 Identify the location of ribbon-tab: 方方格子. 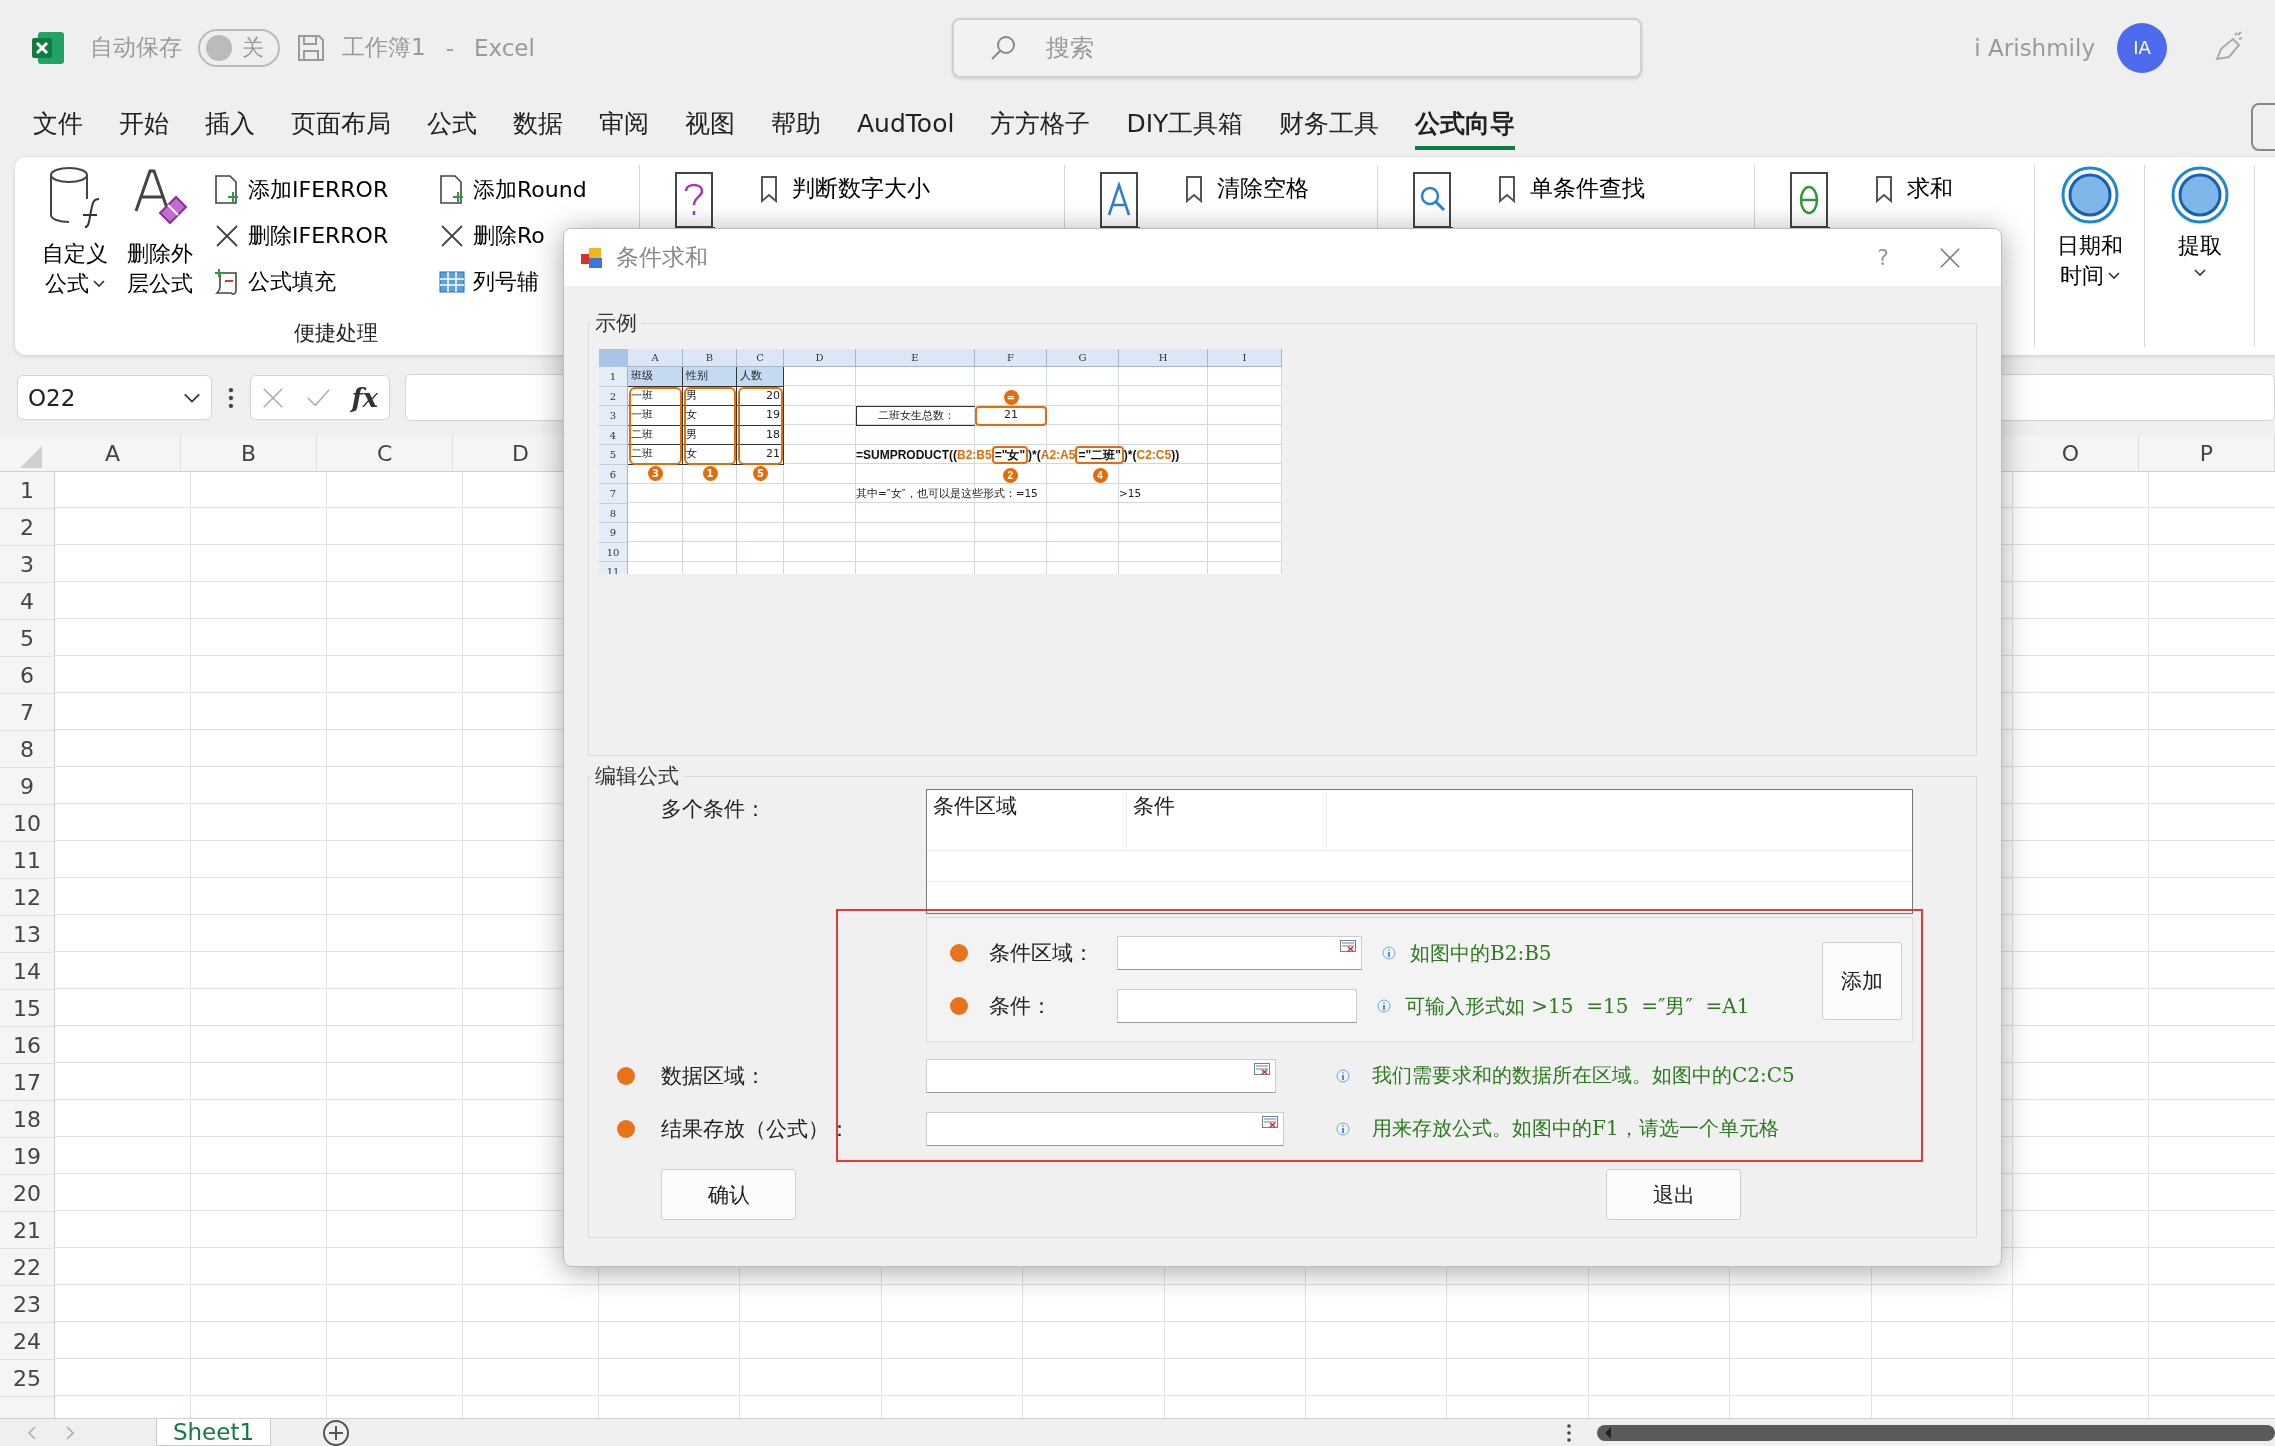
(1040, 125).